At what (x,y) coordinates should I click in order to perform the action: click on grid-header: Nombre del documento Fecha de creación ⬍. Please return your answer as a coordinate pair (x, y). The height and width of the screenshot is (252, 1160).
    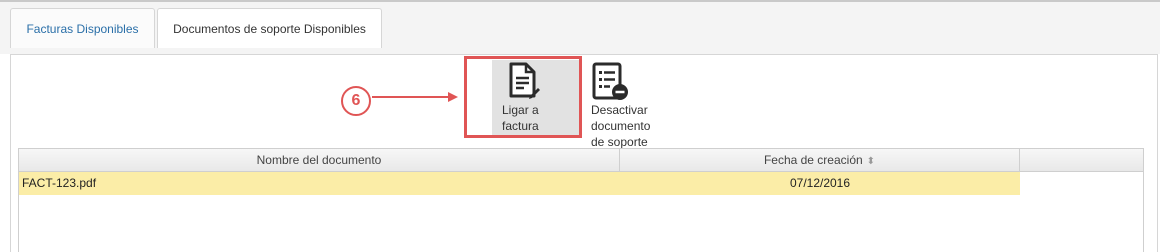
    Looking at the image, I should click on (581, 160).